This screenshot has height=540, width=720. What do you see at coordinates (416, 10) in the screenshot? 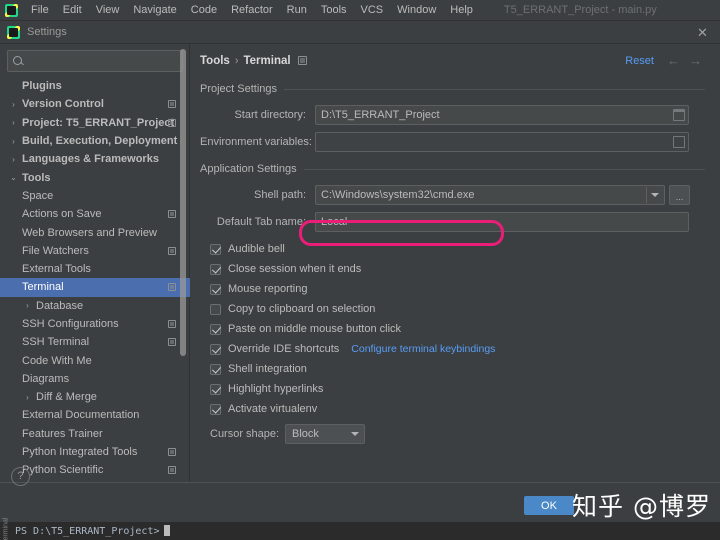
I see `menu-item-window: Window` at bounding box center [416, 10].